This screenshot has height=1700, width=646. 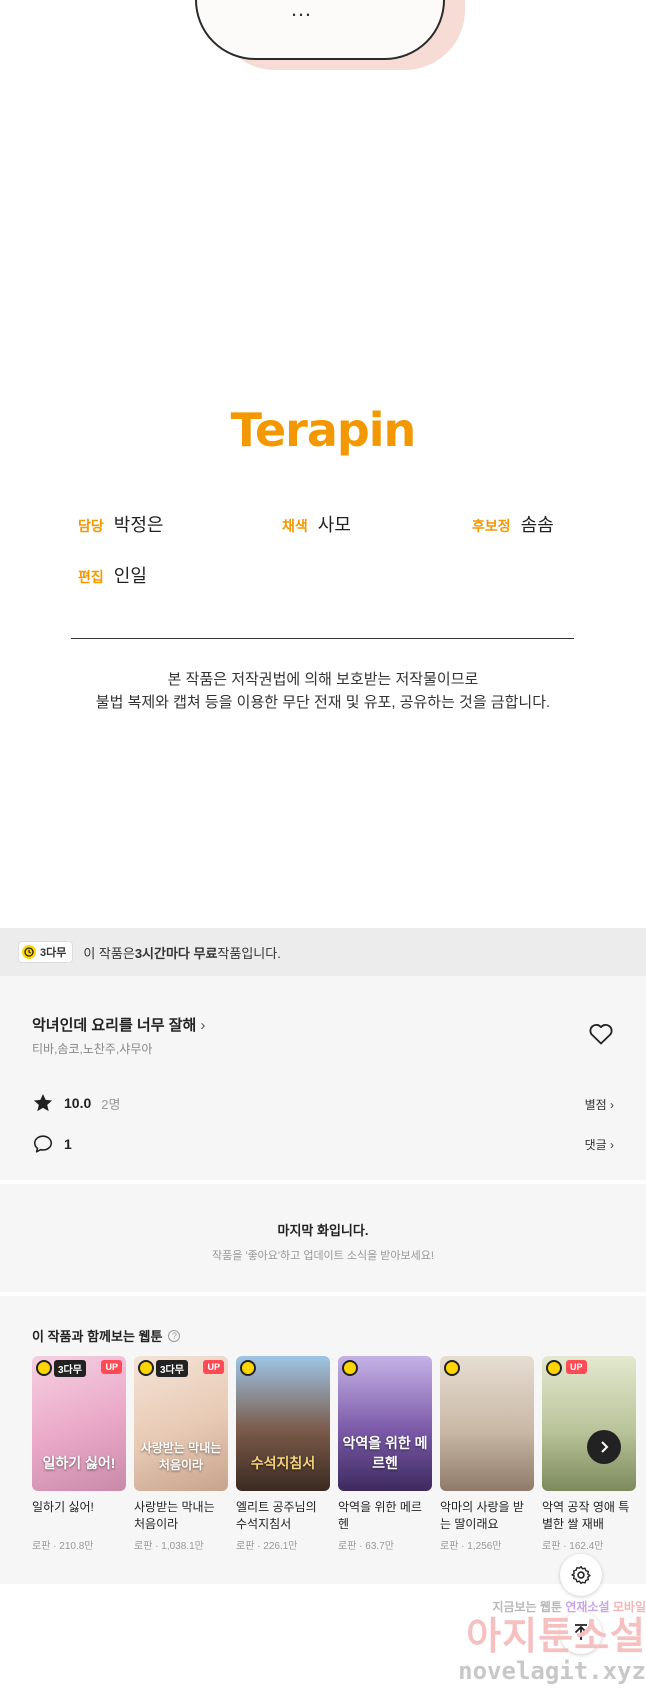 I want to click on card-title: 사랑받는 막내는 처음이라, so click(x=174, y=1515).